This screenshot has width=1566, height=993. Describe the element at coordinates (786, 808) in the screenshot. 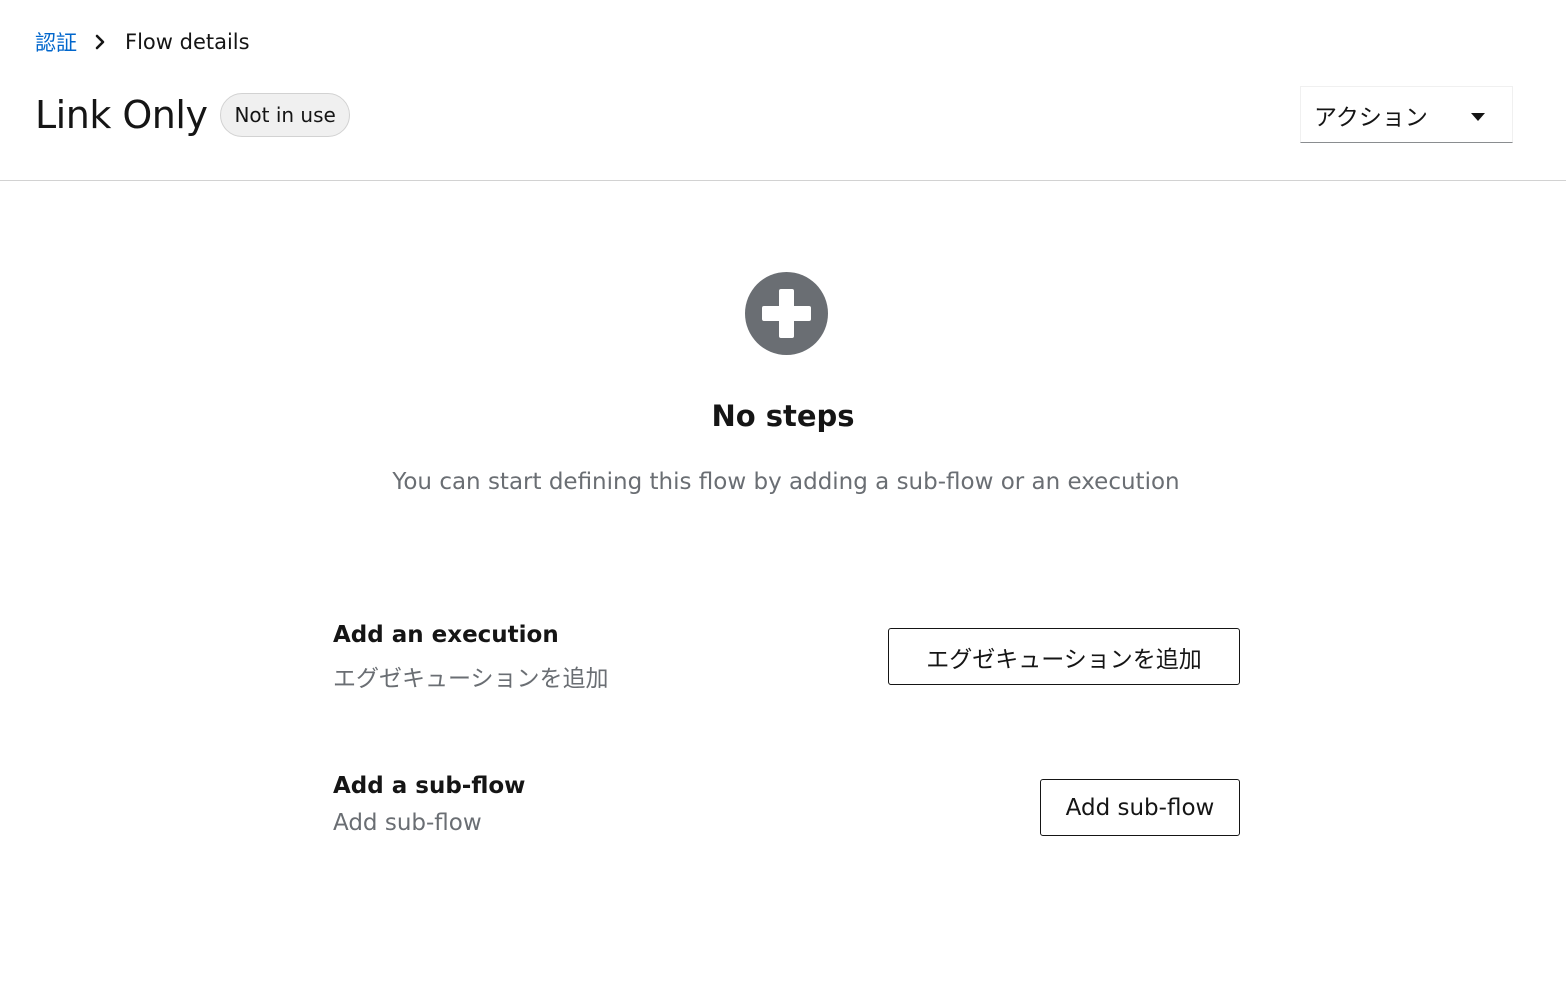

I see `add-subflow-row: Add a sub-flow Add sub-flow Add sub-flow` at that location.